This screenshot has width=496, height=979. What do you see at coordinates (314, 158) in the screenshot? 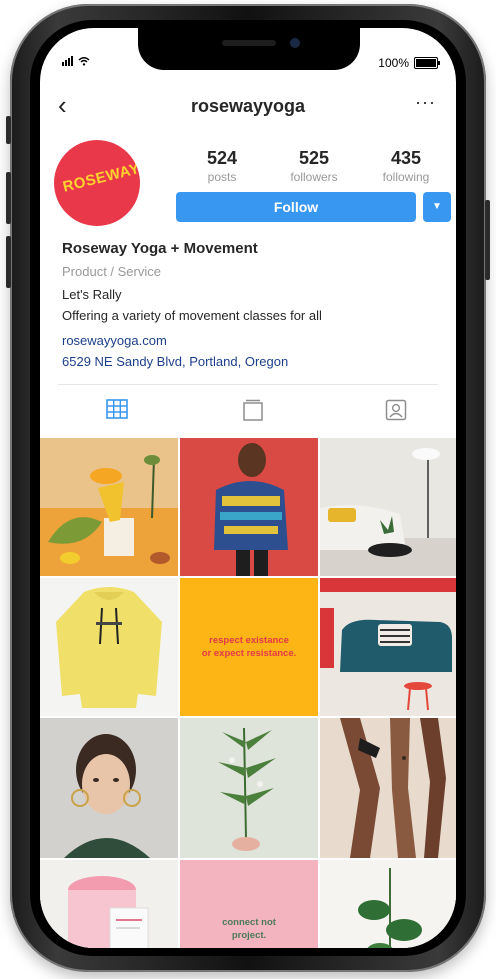
I see `stat-value: 525` at bounding box center [314, 158].